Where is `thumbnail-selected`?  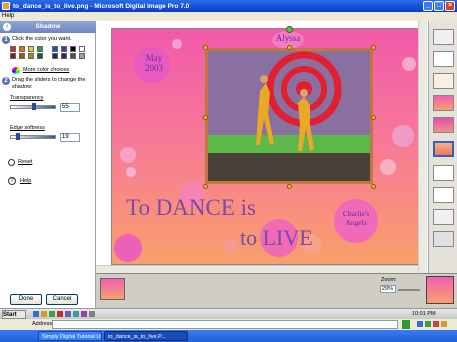
thumbnail-selected is located at coordinates (443, 149).